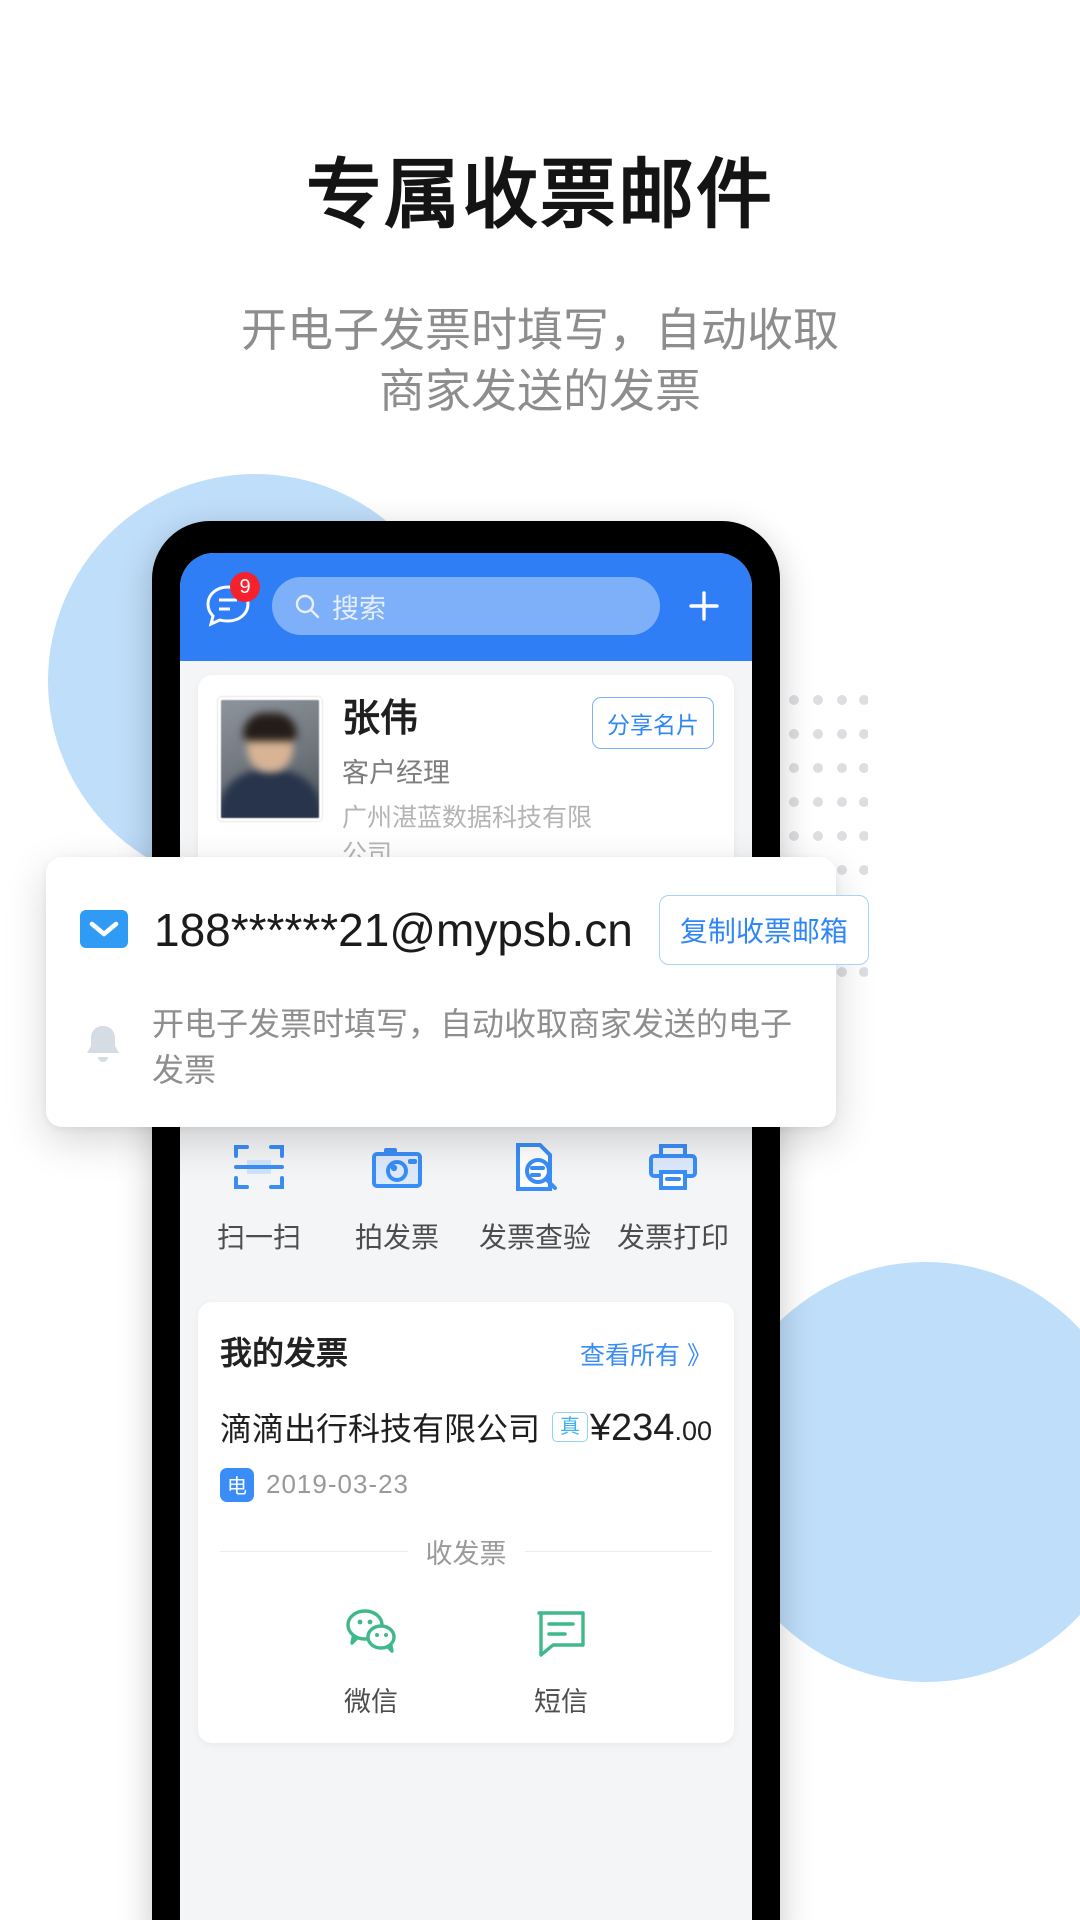  What do you see at coordinates (646, 1354) in the screenshot?
I see `invoices-view-all-link: 查看所有 》` at bounding box center [646, 1354].